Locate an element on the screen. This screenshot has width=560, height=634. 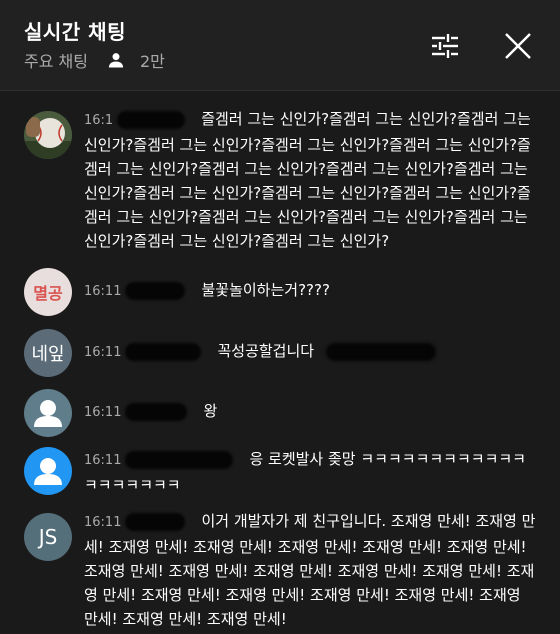
close-icon is located at coordinates (518, 46).